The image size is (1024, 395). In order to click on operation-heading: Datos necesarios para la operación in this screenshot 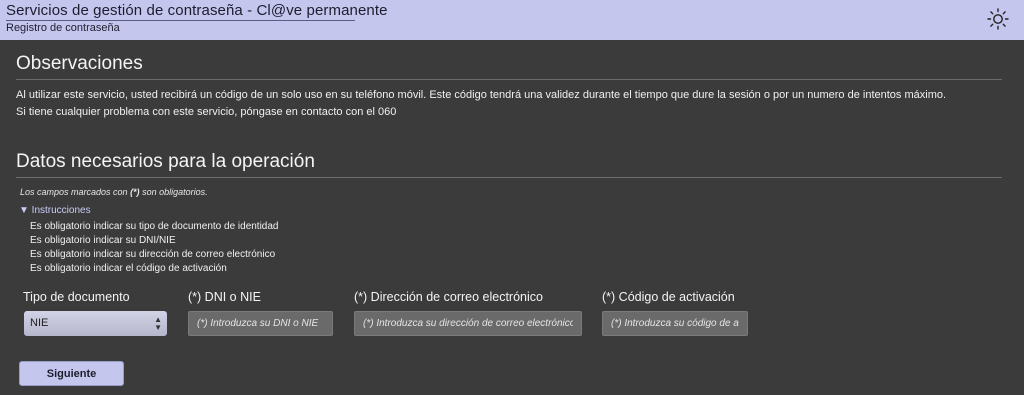, I will do `click(509, 164)`.